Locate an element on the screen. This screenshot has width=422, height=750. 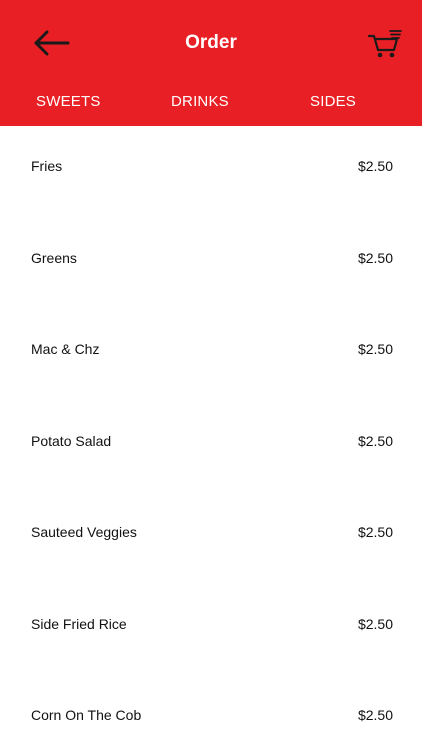
item-name: Corn On The Cob is located at coordinates (86, 715).